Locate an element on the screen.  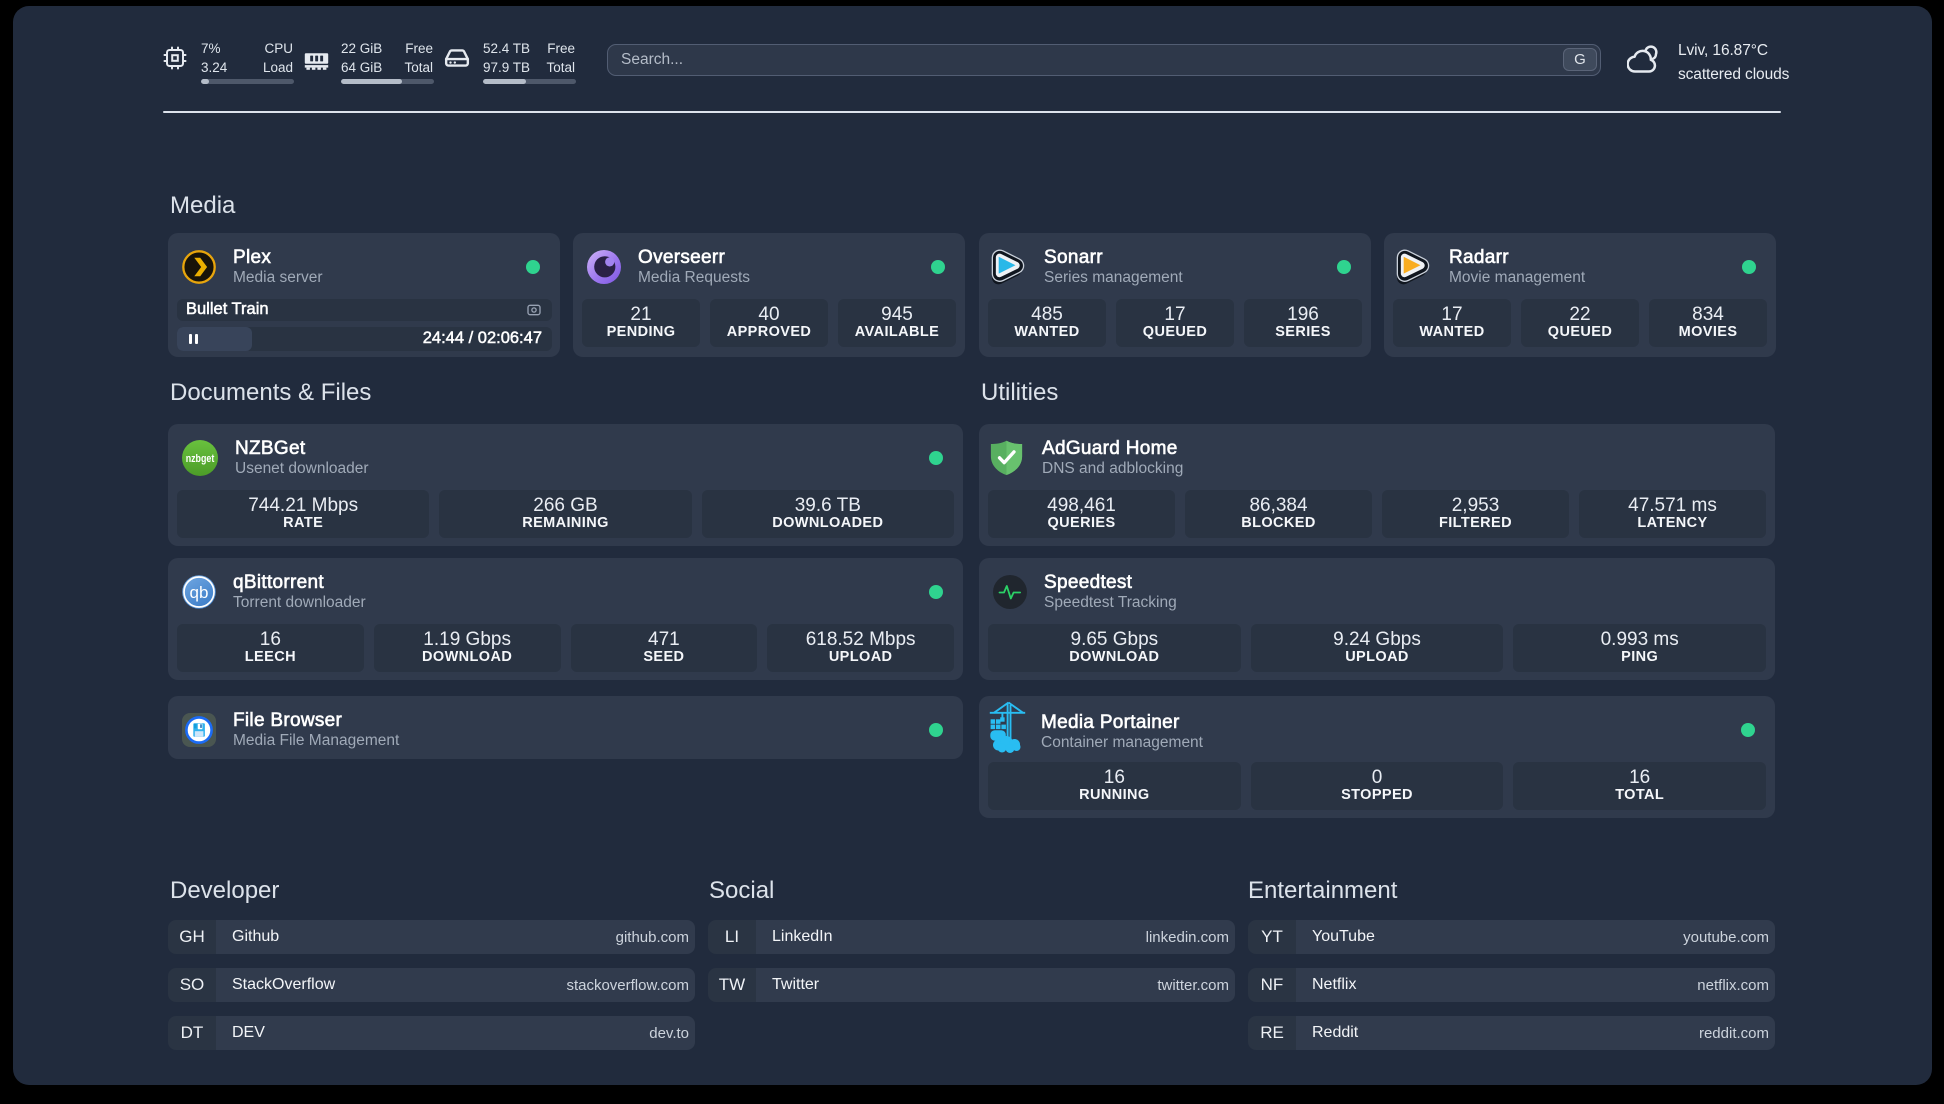
svg-text: nzbget is located at coordinates (200, 459).